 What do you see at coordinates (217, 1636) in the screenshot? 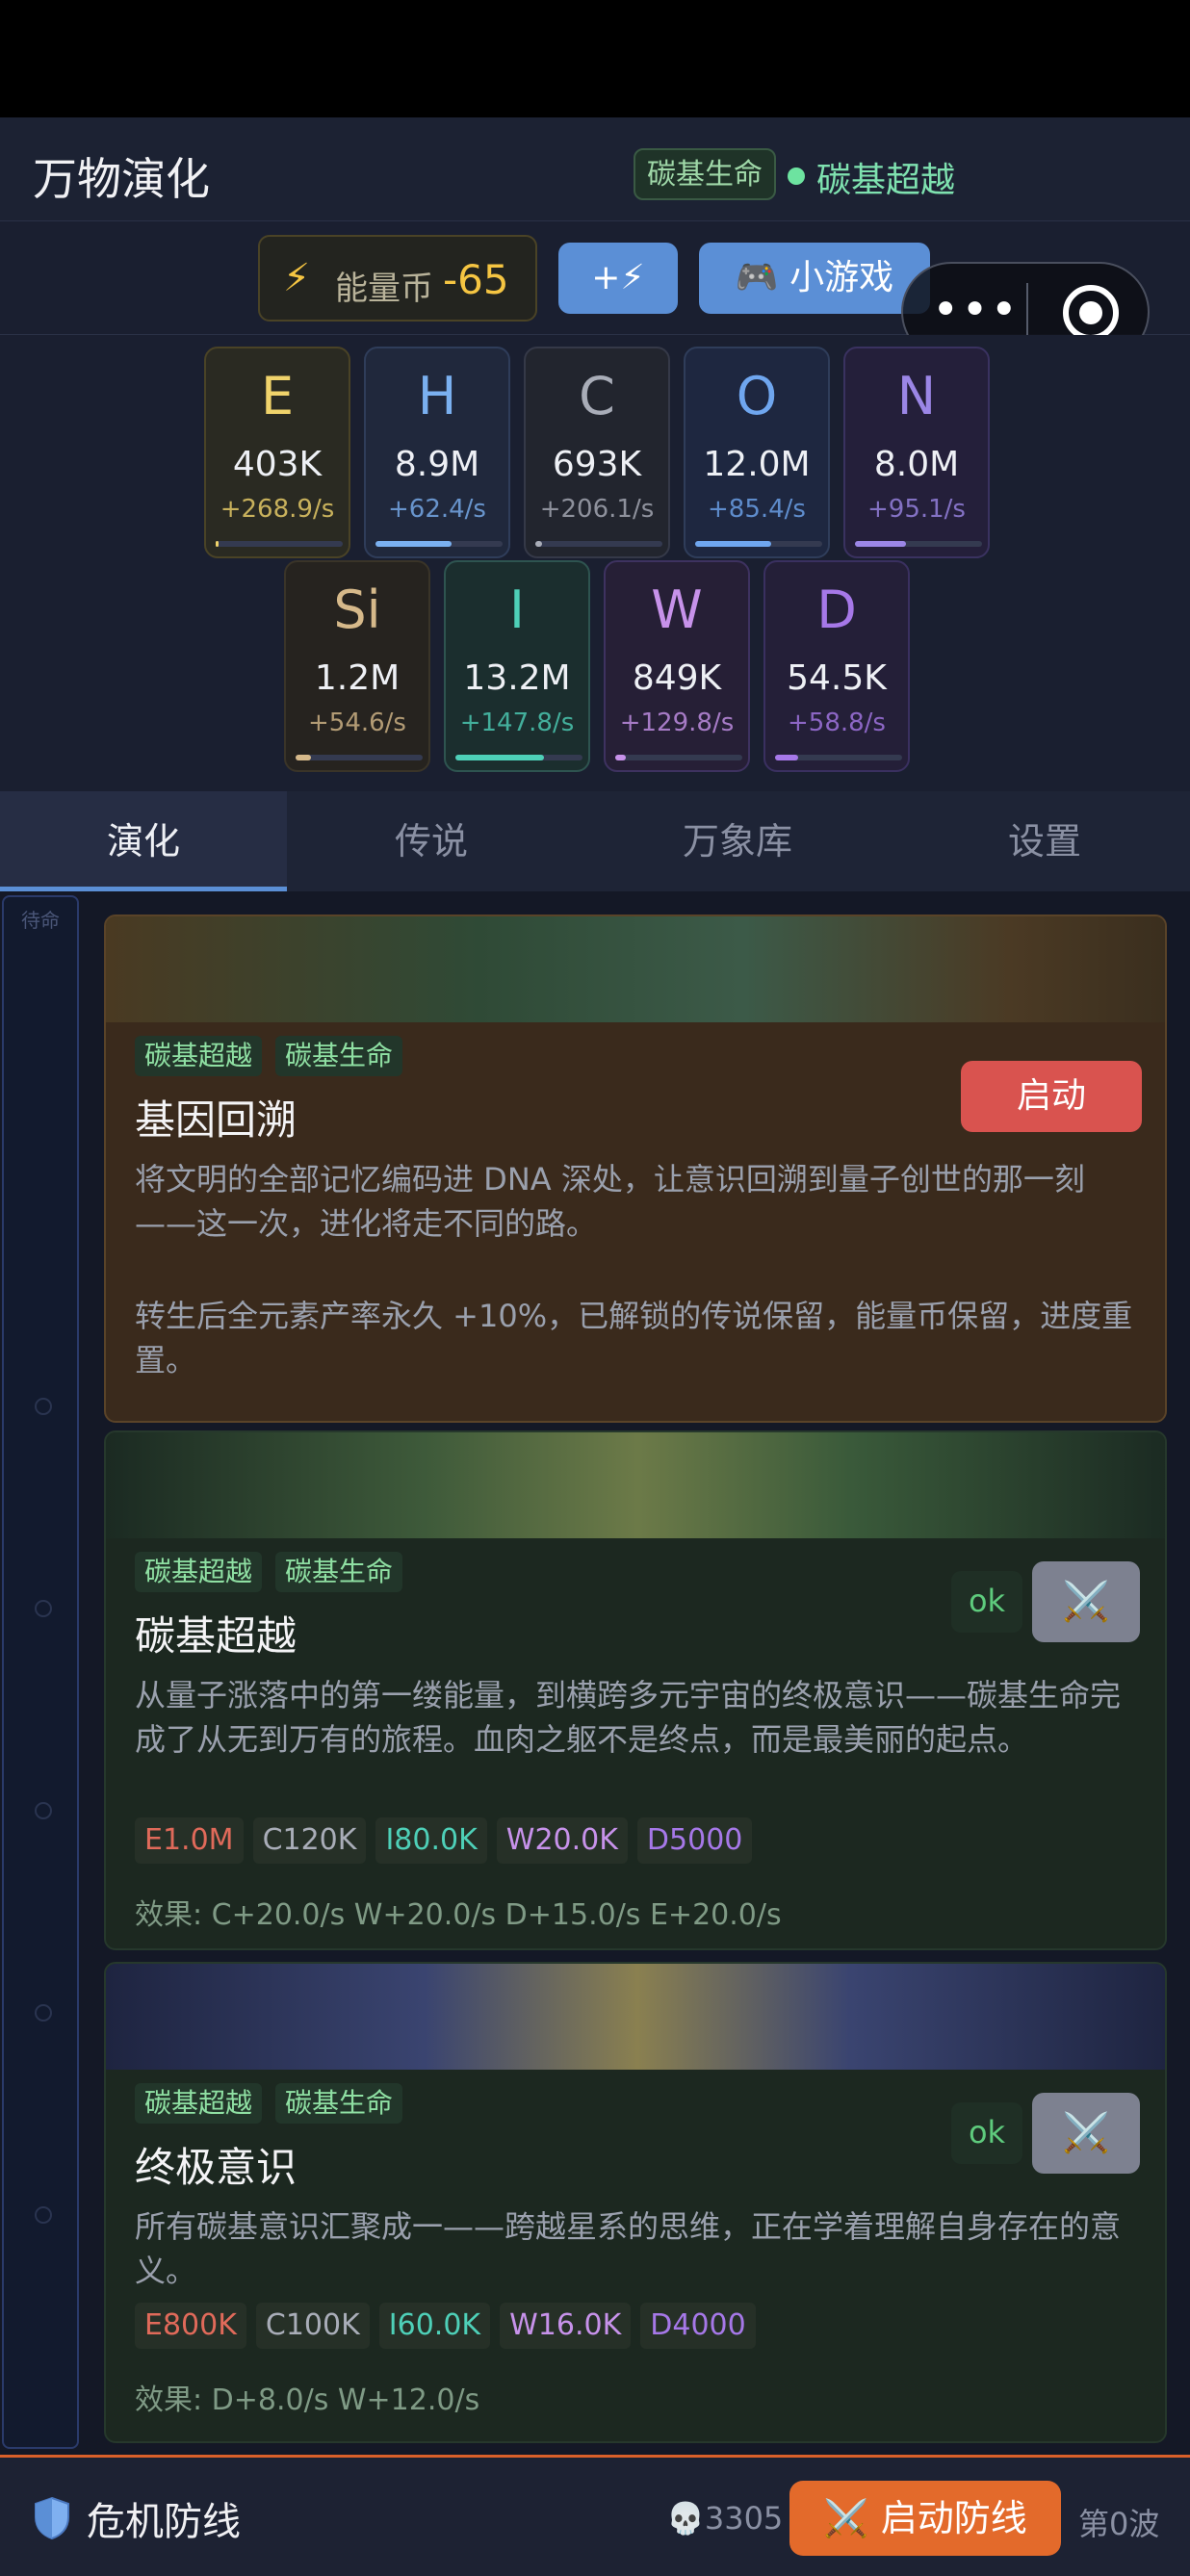
I see `card-title: 碳基超越` at bounding box center [217, 1636].